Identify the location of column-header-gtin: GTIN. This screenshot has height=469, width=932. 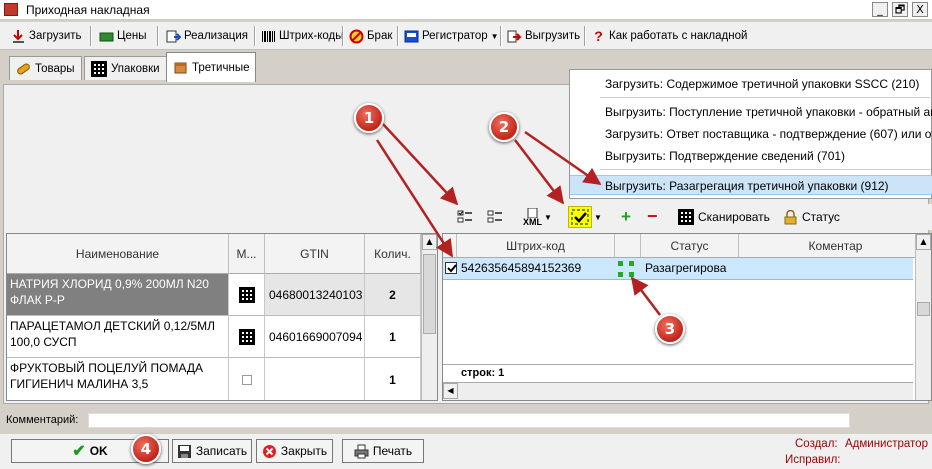
(315, 254).